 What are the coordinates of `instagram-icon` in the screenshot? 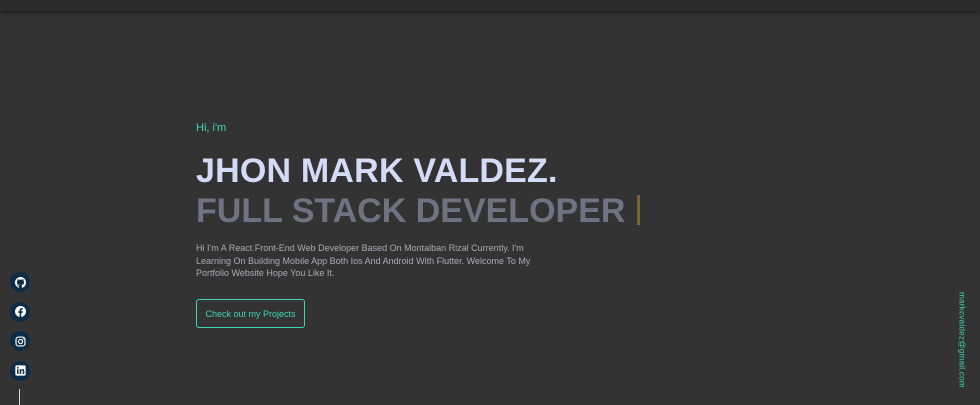 It's located at (20, 341).